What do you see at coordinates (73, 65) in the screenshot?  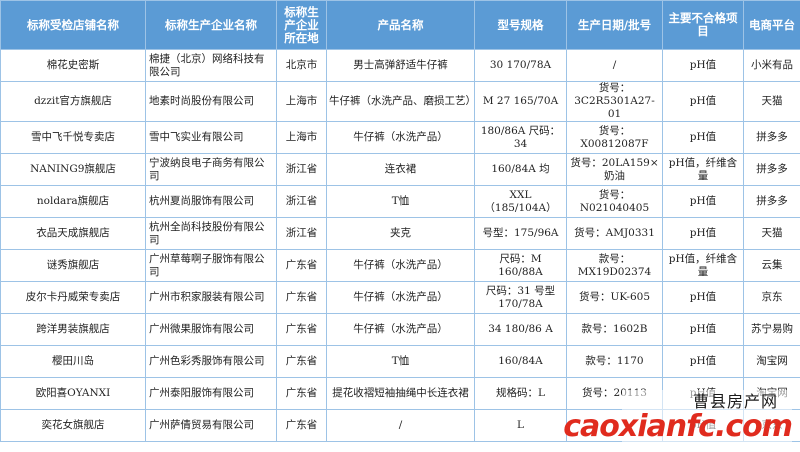 I see `cell-shop-name: 棉花史密斯` at bounding box center [73, 65].